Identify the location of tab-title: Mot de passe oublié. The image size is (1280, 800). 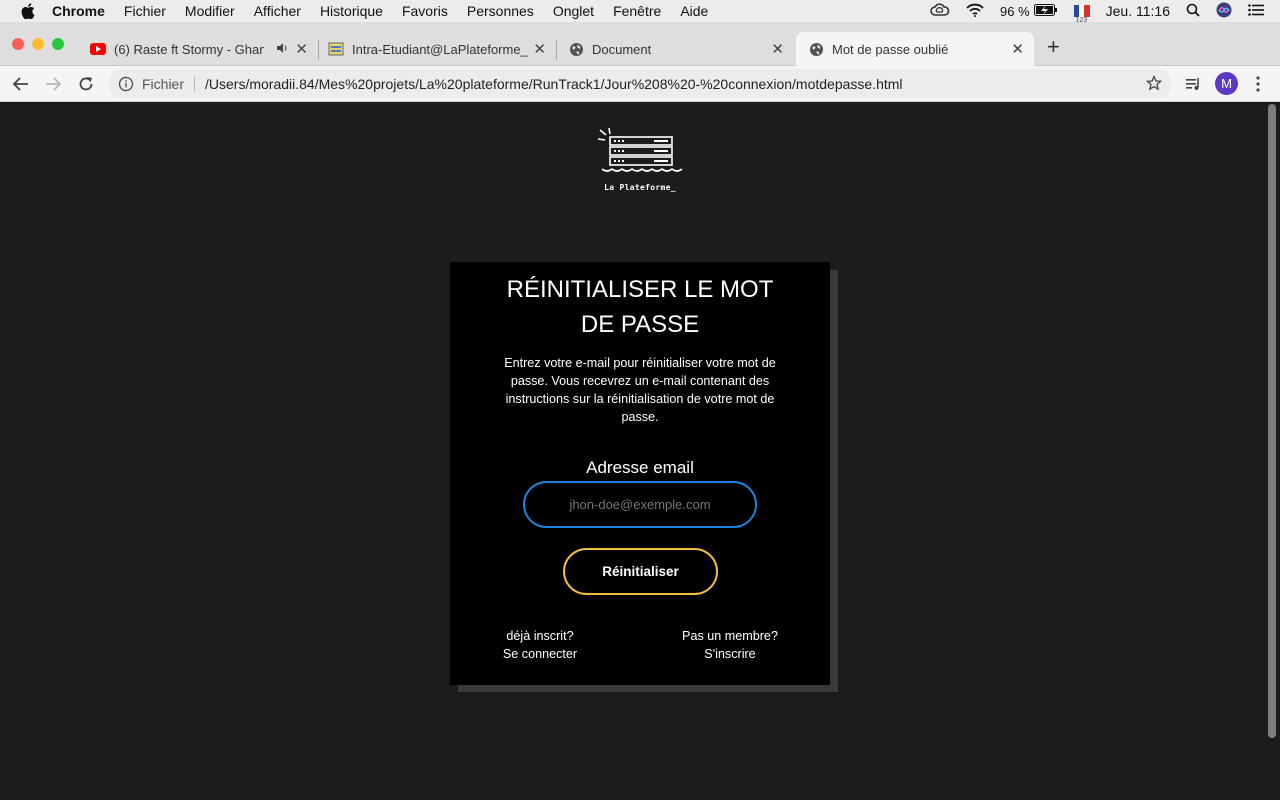
(890, 49).